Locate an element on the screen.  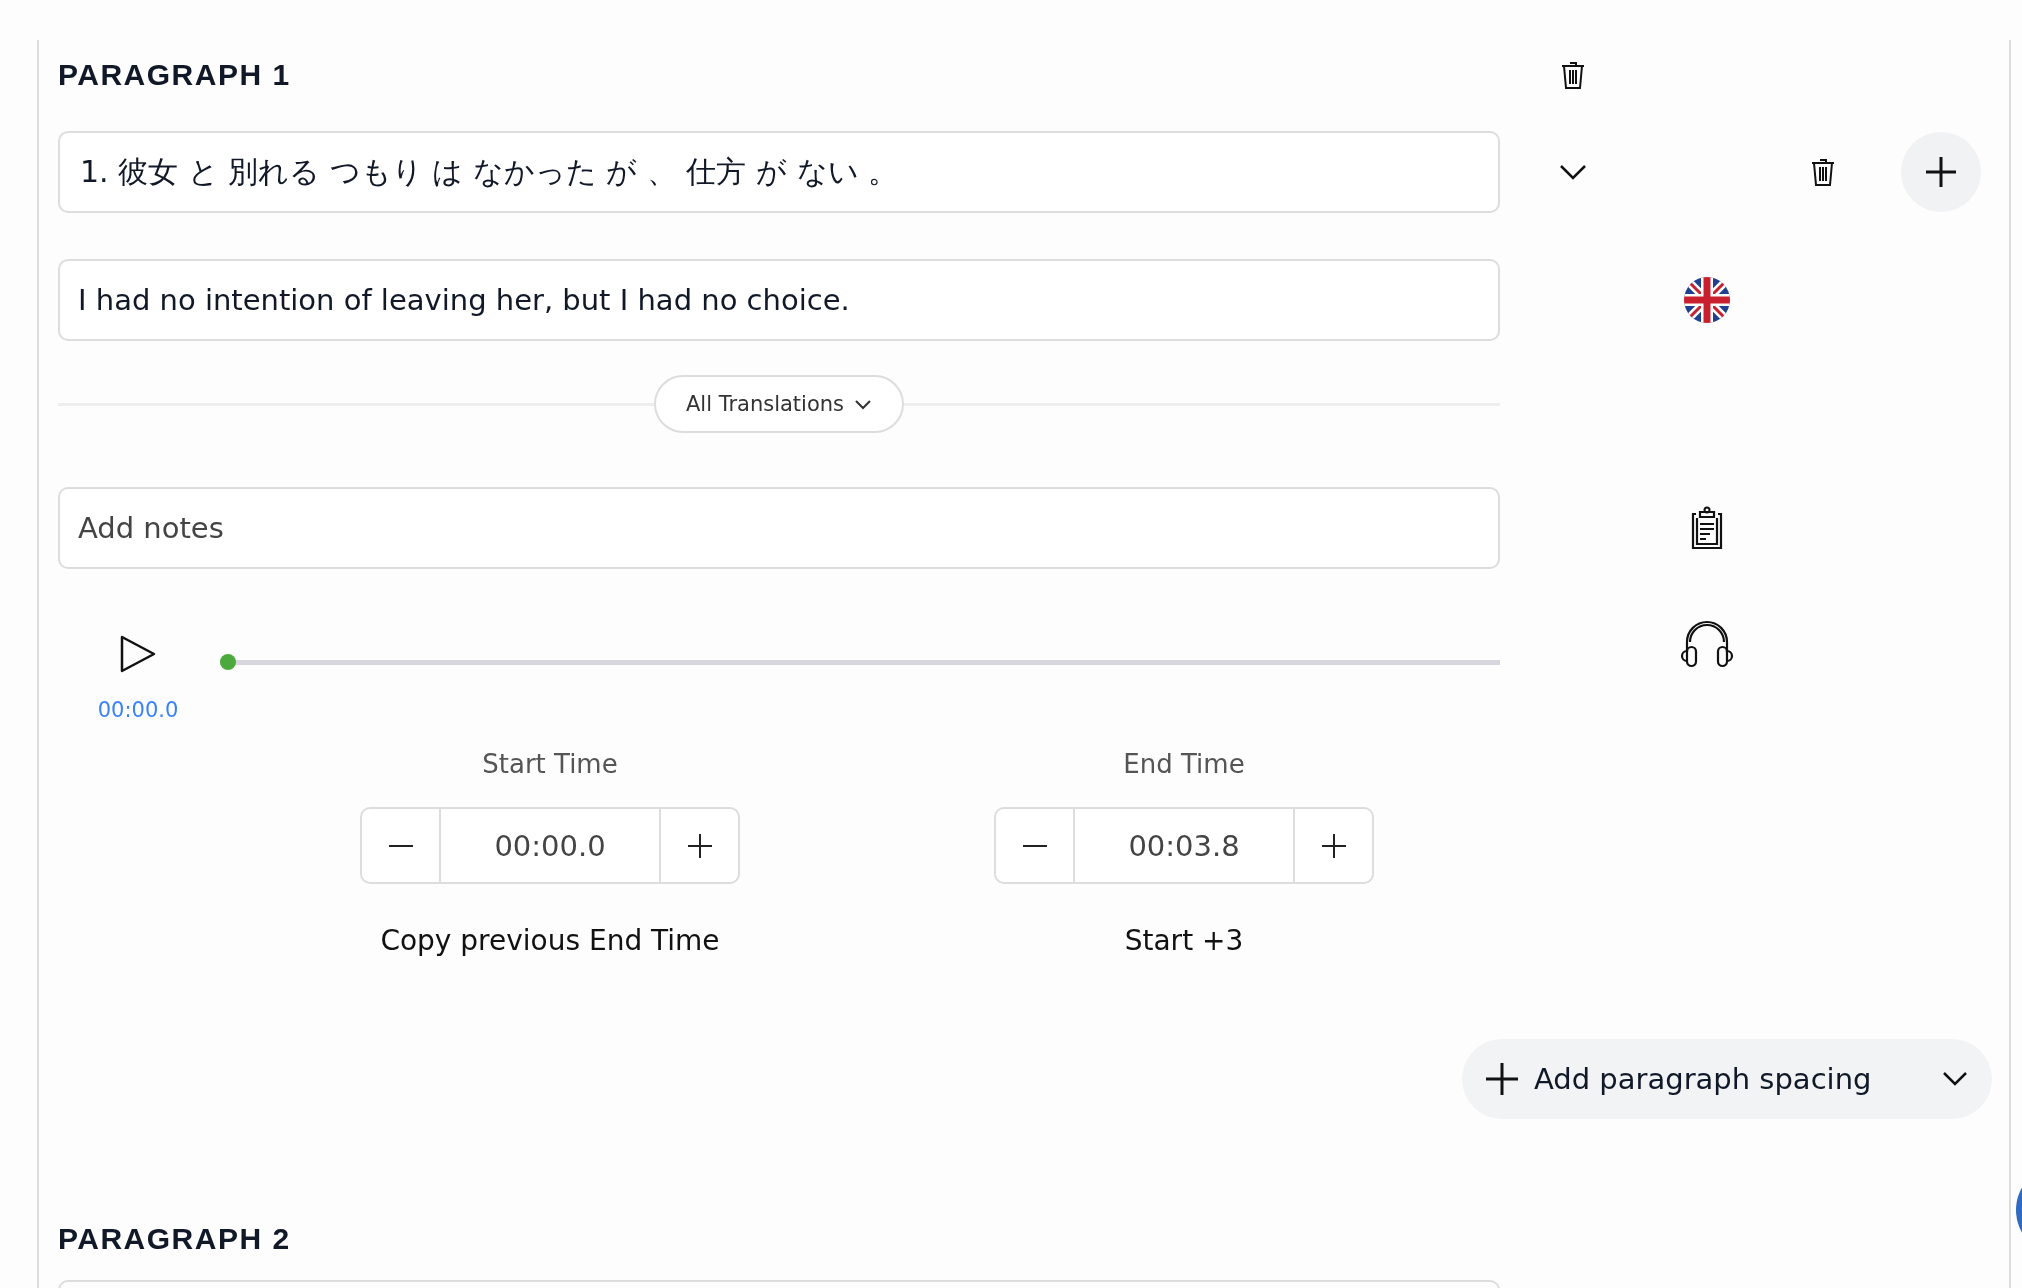
flag-icon is located at coordinates (1707, 300).